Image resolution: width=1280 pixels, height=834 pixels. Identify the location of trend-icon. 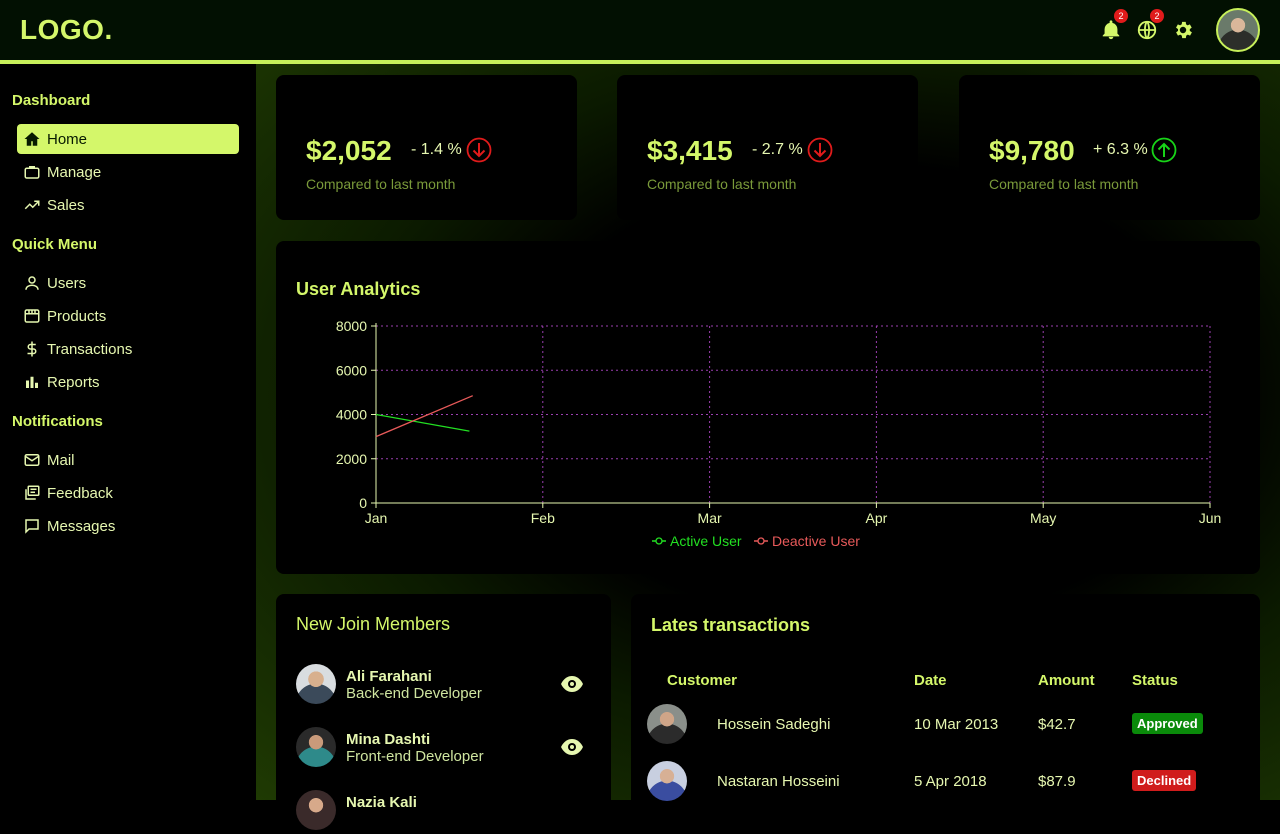
(32, 205).